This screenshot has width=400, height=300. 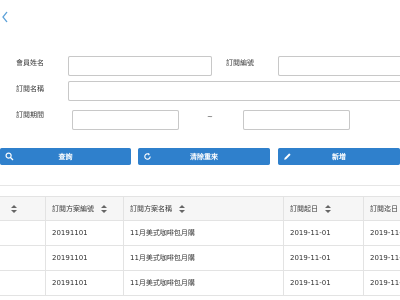 What do you see at coordinates (9, 156) in the screenshot?
I see `search-icon` at bounding box center [9, 156].